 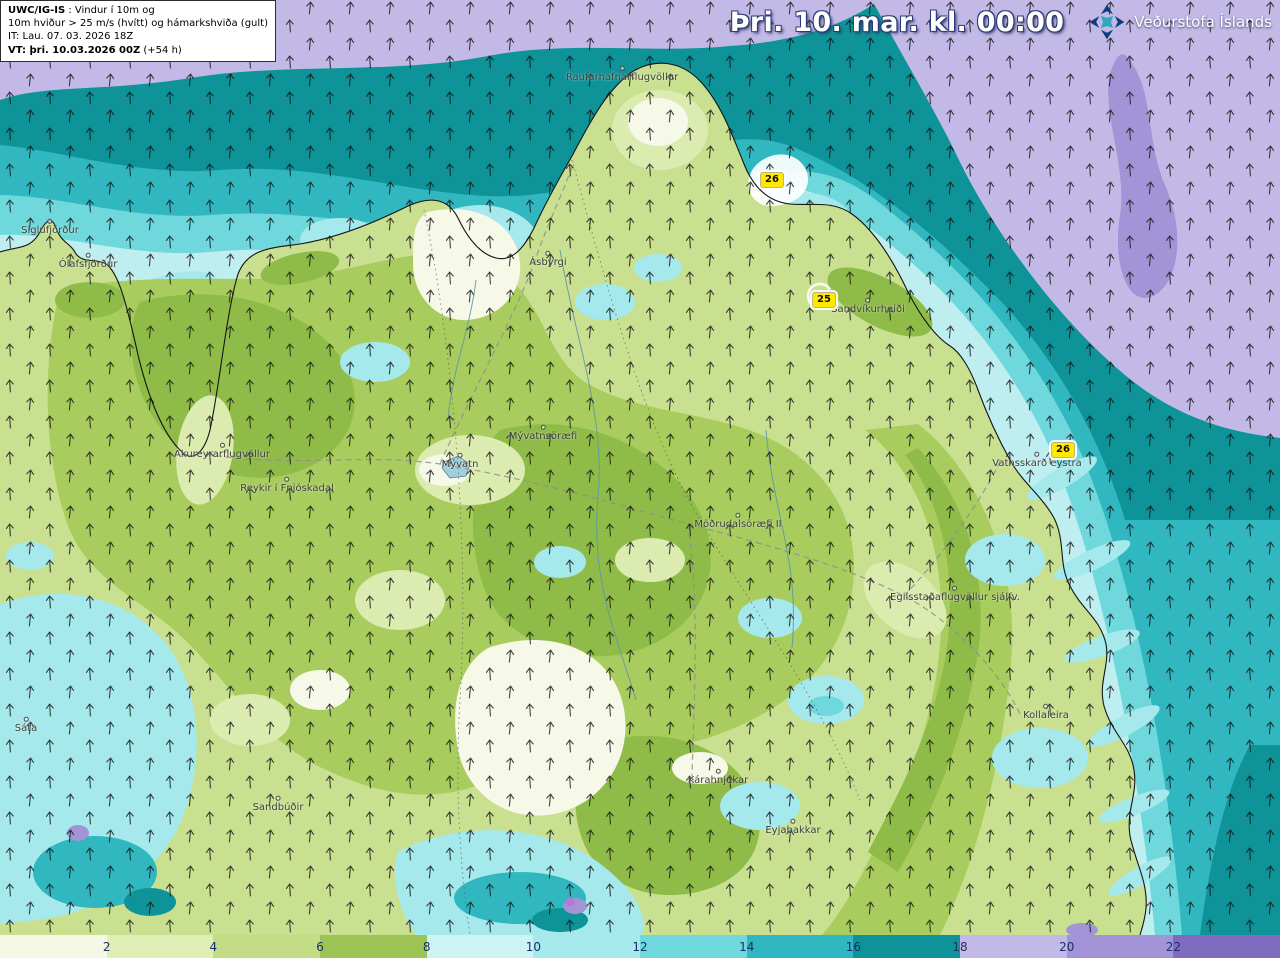 I want to click on legend-segment: 8, so click(x=375, y=946).